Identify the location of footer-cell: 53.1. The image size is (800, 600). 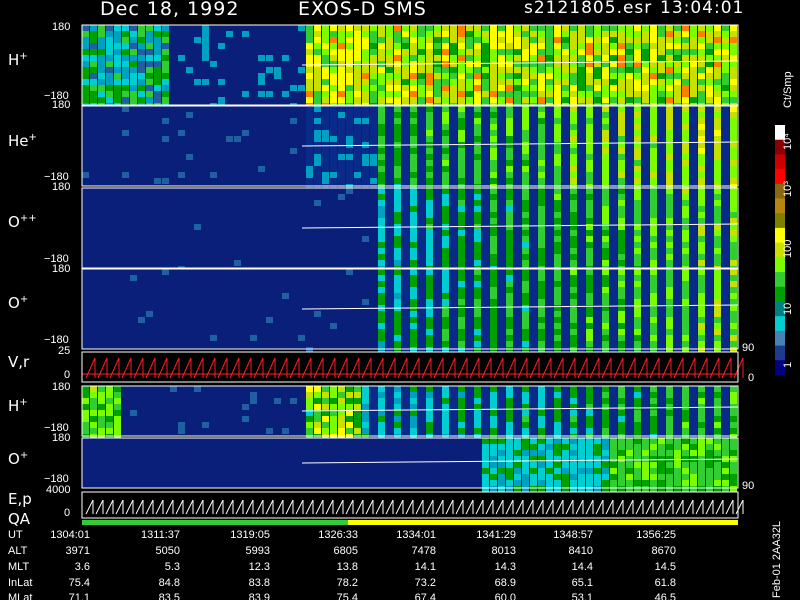
(582, 596).